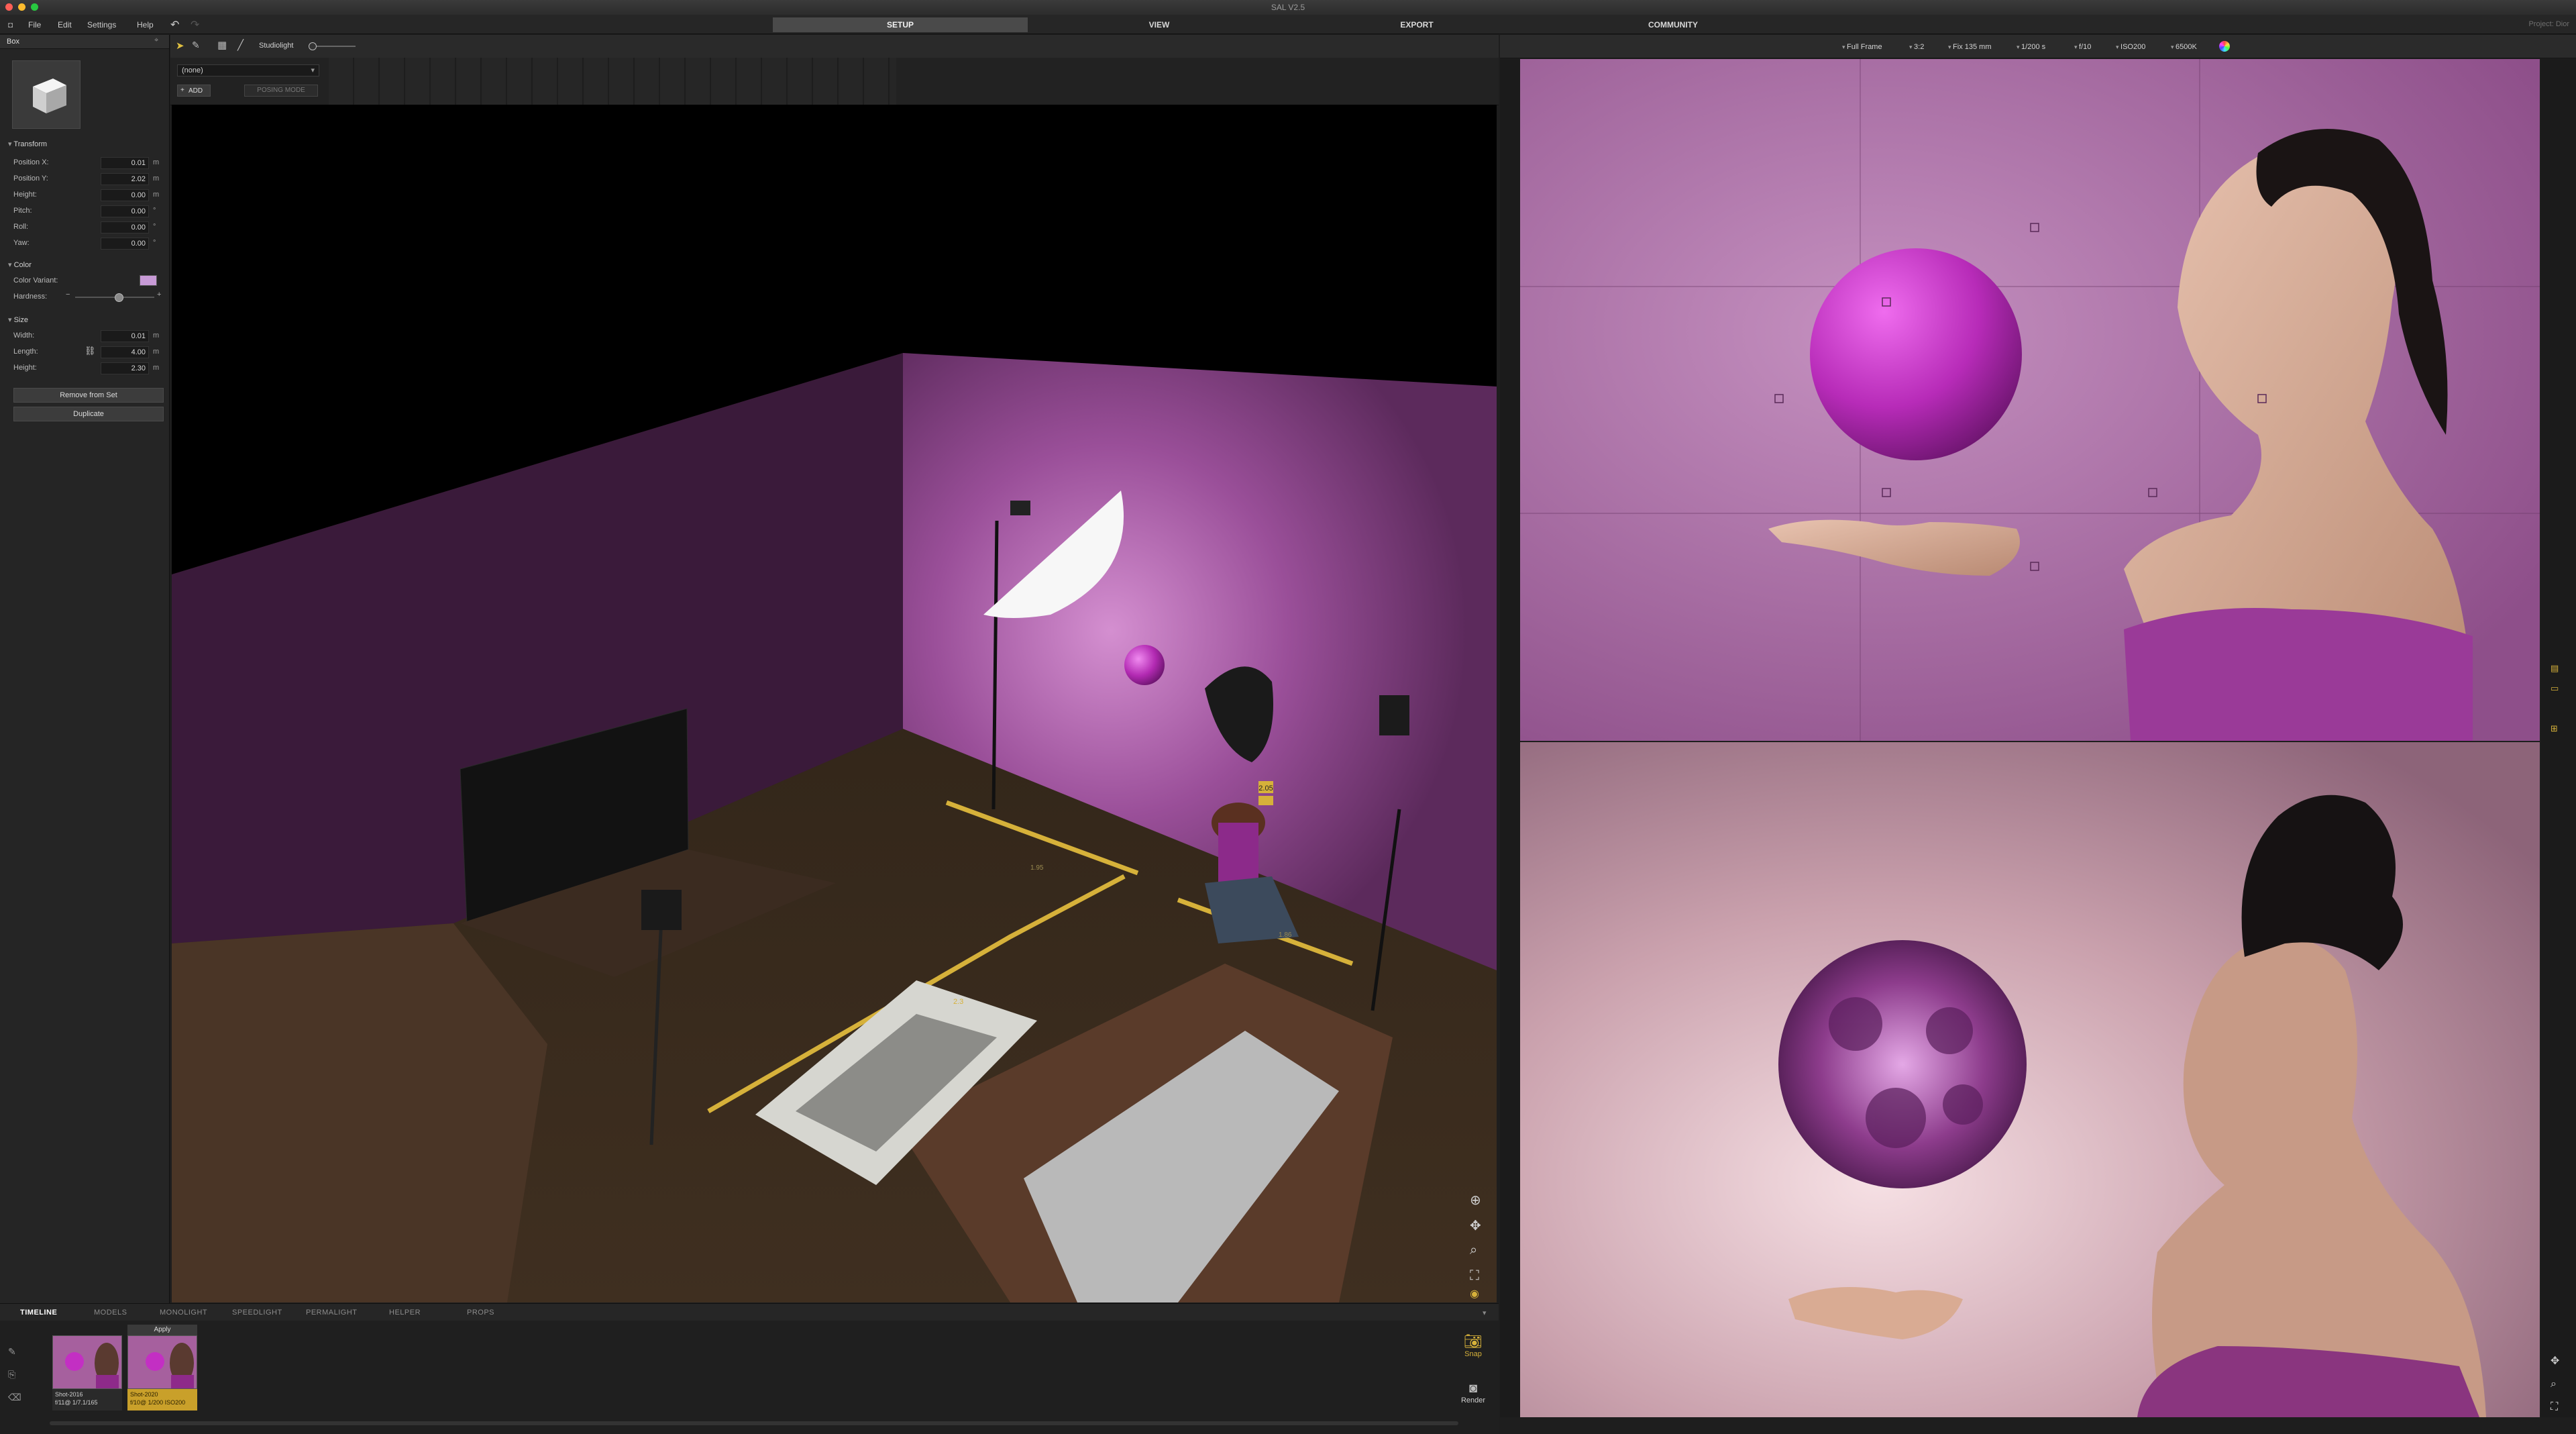 This screenshot has height=1434, width=2576. What do you see at coordinates (145, 25) in the screenshot?
I see `menu-help: Help` at bounding box center [145, 25].